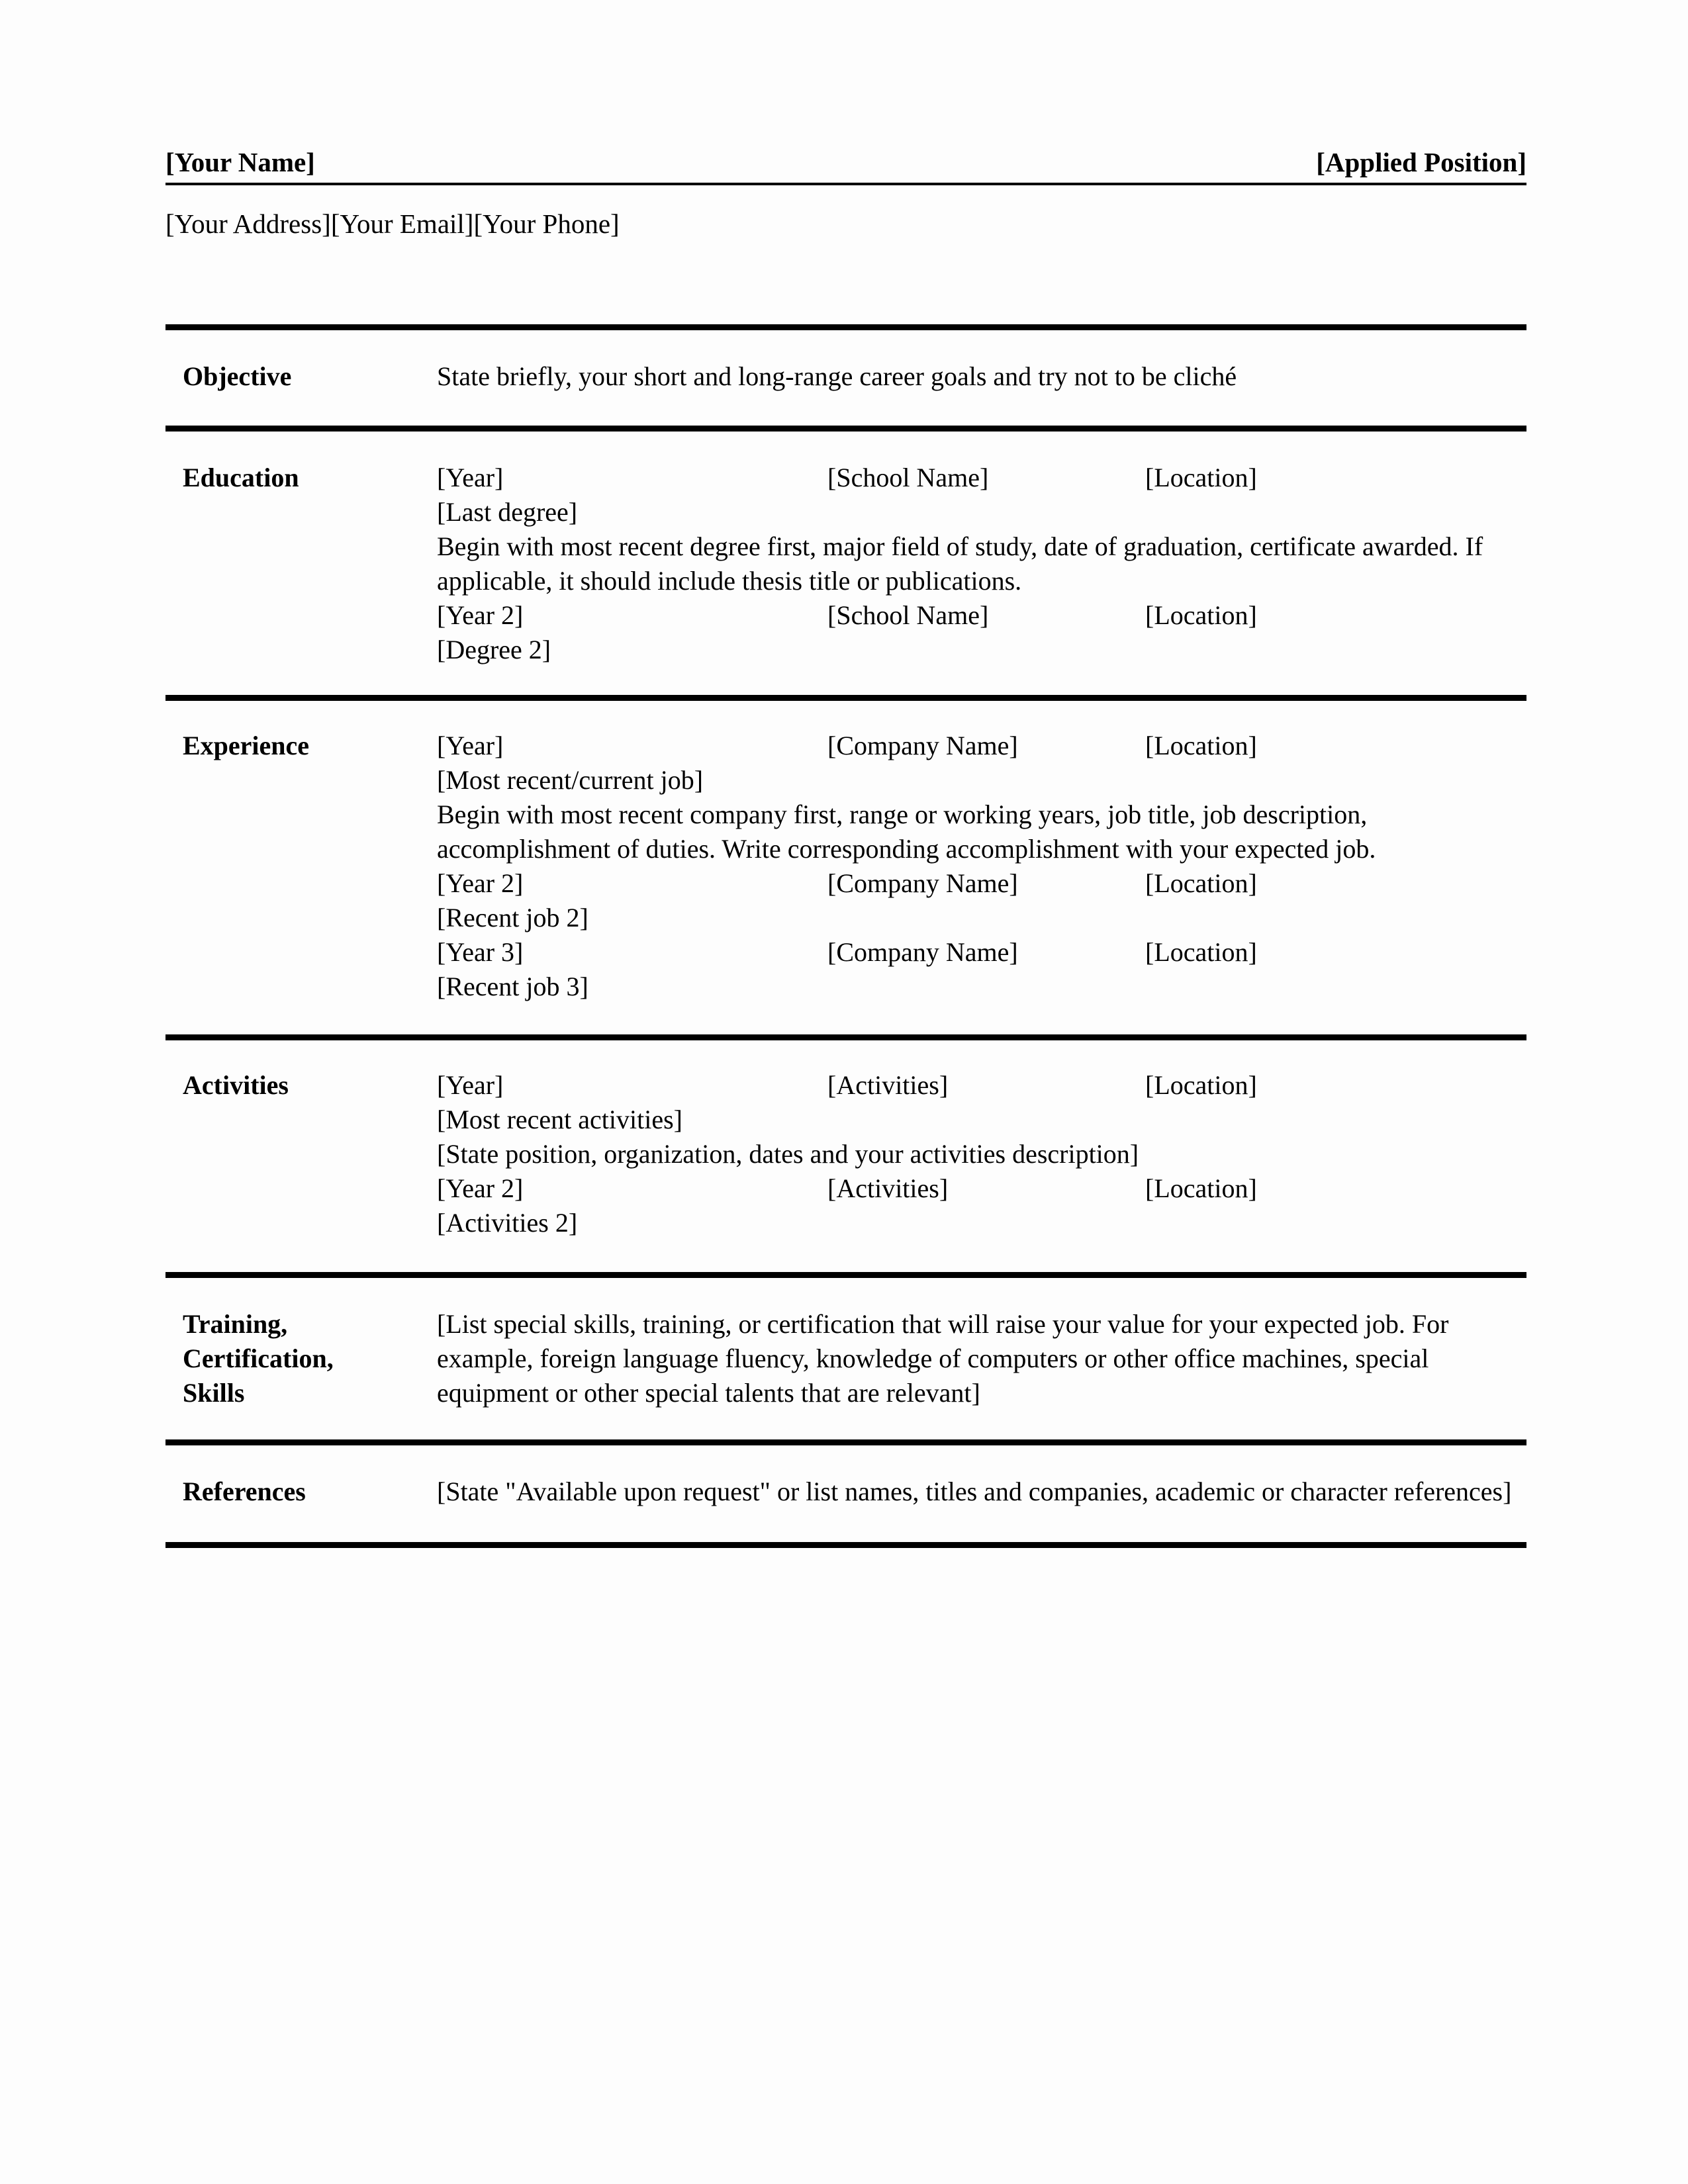 The width and height of the screenshot is (1688, 2184). I want to click on section-label-activities: Activities, so click(236, 1085).